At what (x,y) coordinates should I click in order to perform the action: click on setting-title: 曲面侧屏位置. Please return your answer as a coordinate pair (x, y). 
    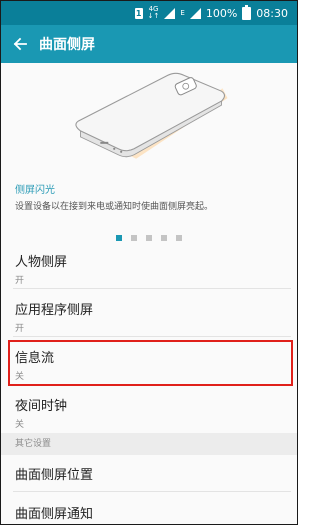
    Looking at the image, I should click on (54, 475).